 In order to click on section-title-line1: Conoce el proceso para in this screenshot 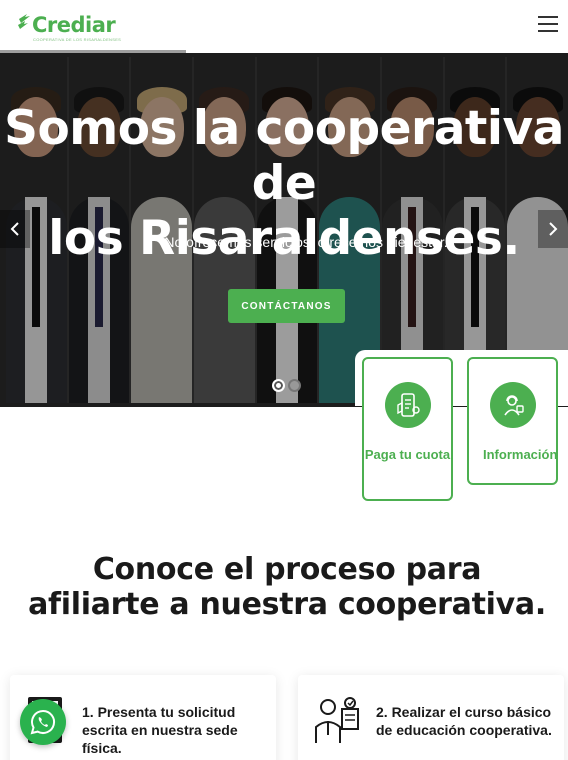, I will do `click(287, 569)`.